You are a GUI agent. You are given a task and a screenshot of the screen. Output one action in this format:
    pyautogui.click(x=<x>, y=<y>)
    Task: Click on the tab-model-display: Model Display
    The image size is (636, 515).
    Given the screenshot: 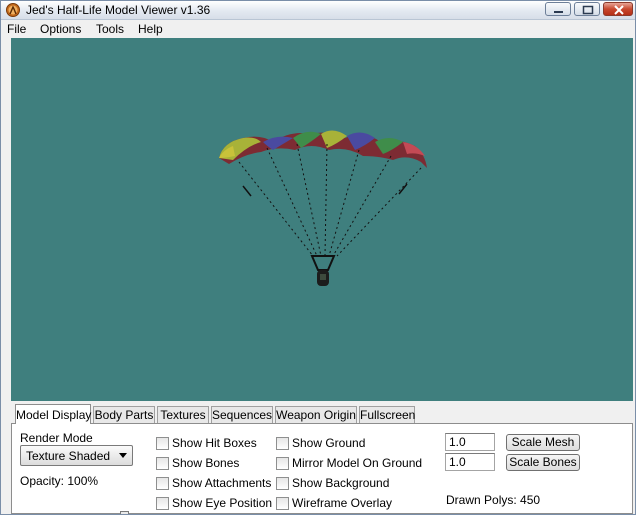 What is the action you would take?
    pyautogui.click(x=53, y=414)
    